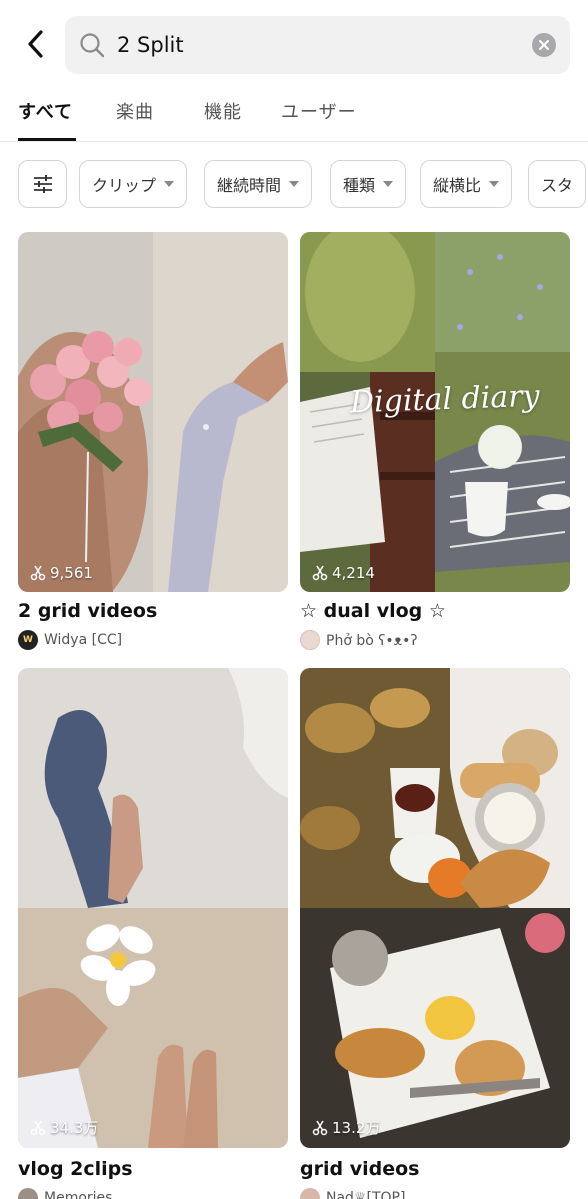  What do you see at coordinates (372, 640) in the screenshot?
I see `author-name: Phở bò ʕ•ᴥ•ʔ` at bounding box center [372, 640].